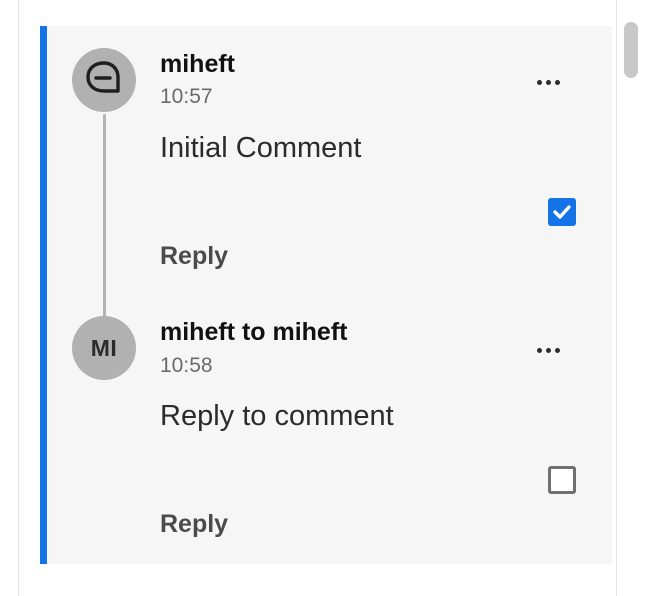  I want to click on avatar-initials: MI, so click(104, 347).